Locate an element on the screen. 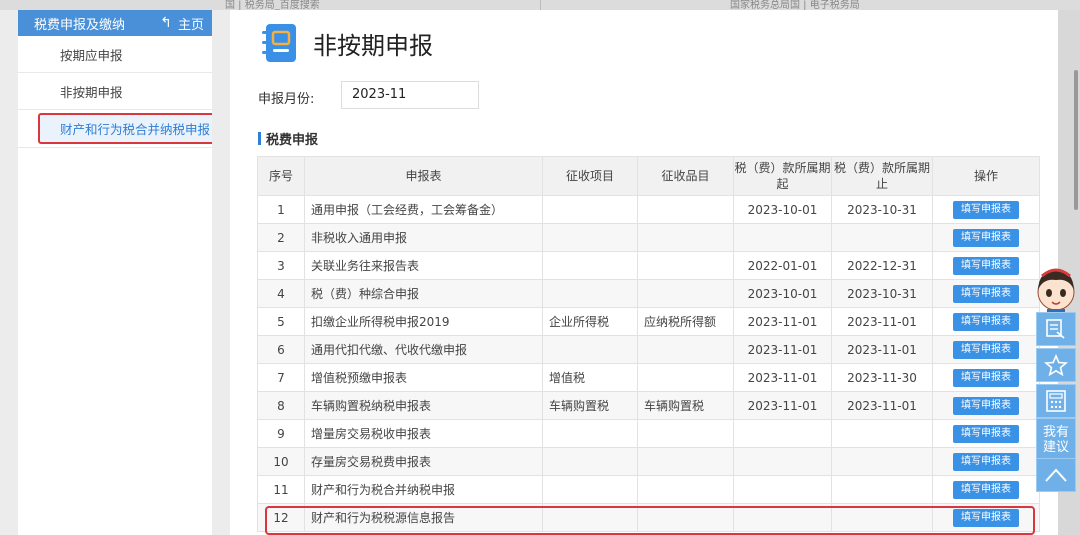 The image size is (1080, 535). table-row: 10 存量房交易税费申报表 填写申报表 is located at coordinates (648, 461).